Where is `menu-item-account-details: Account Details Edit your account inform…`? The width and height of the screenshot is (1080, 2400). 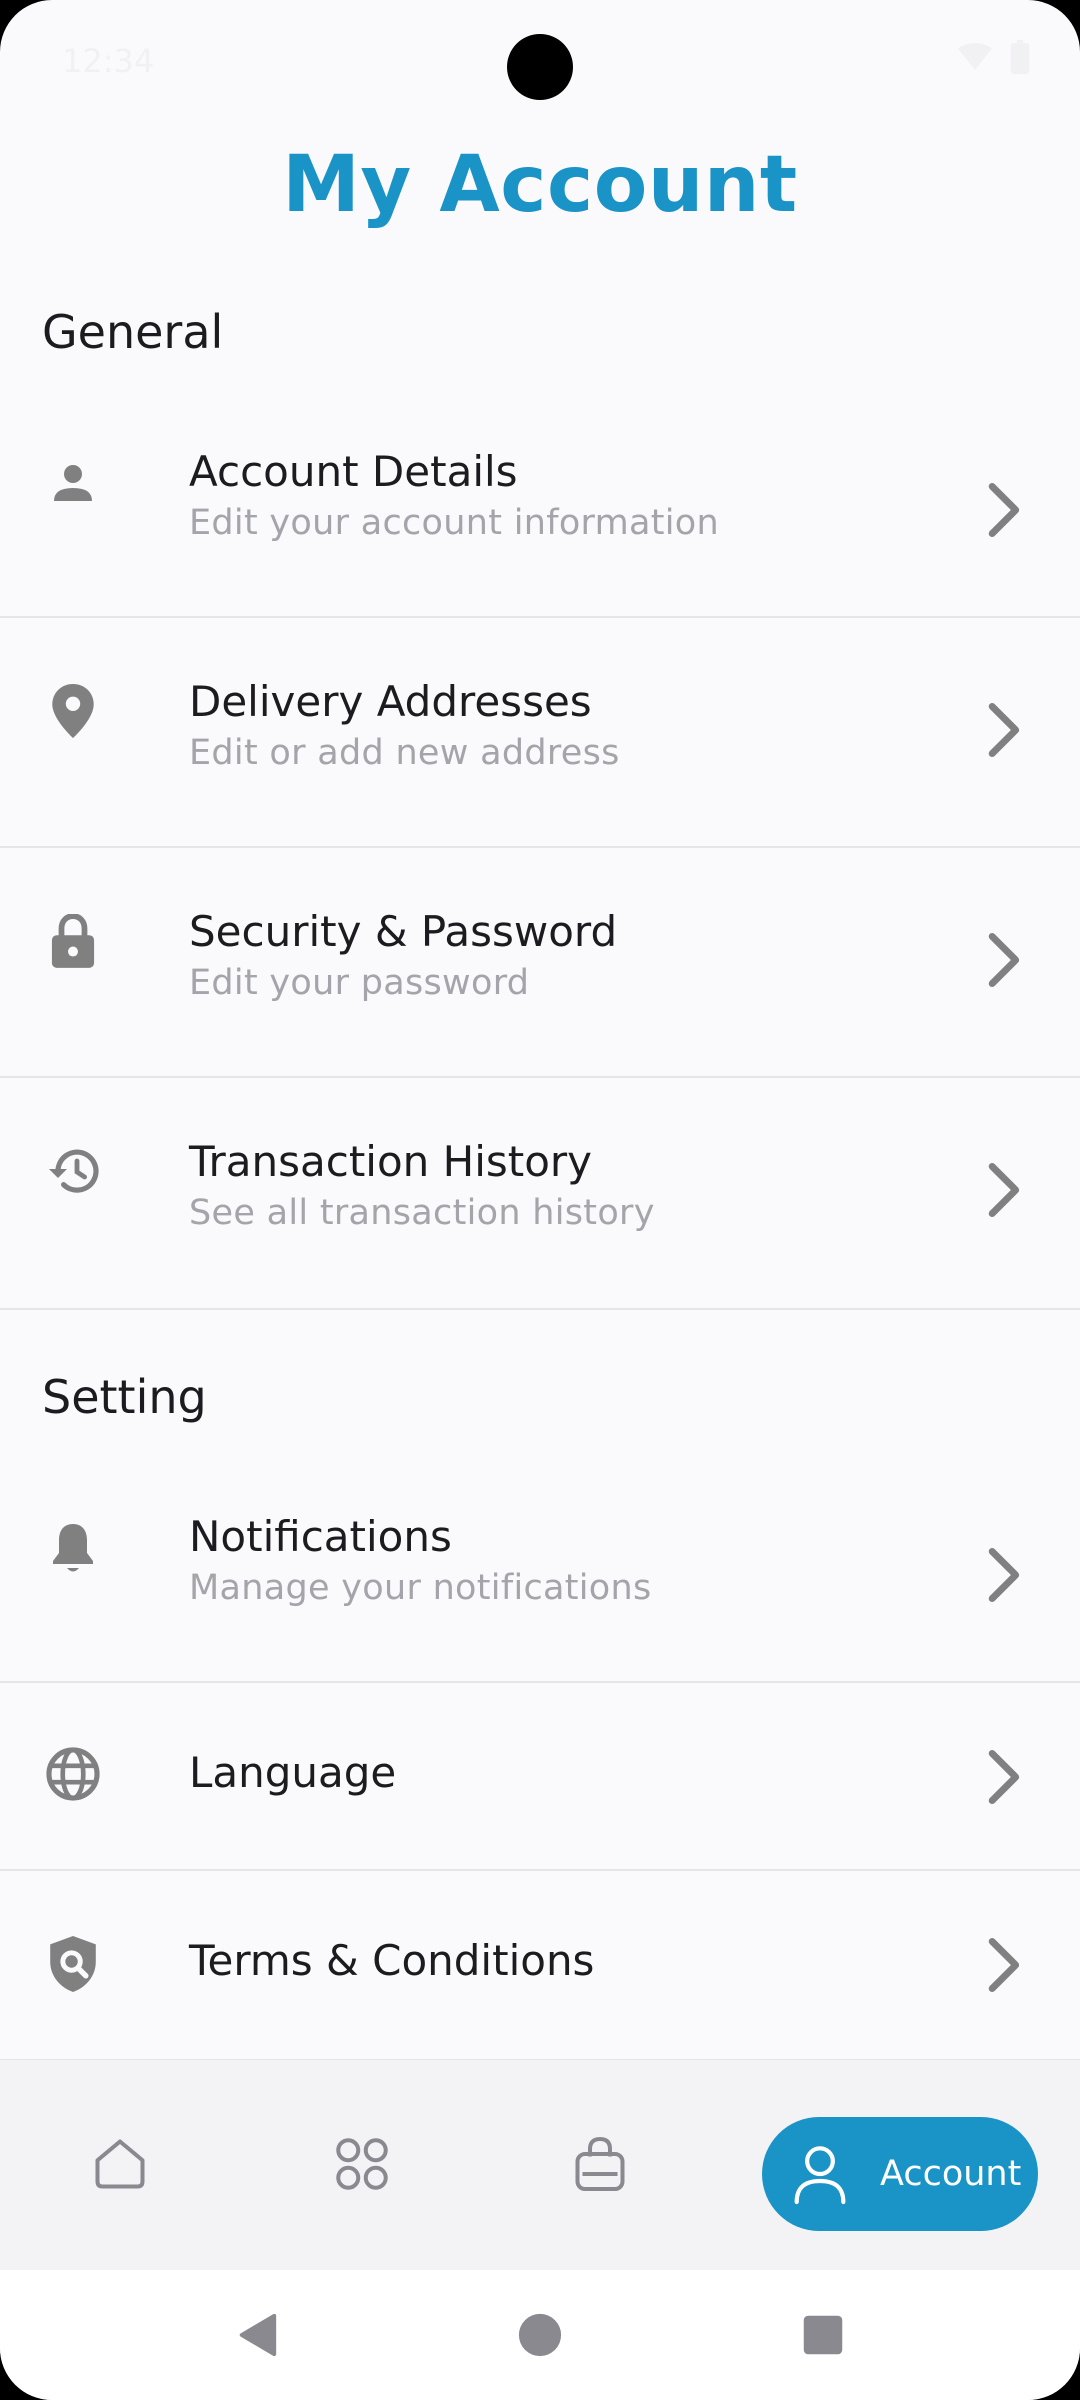
menu-item-account-details: Account Details Edit your account inform… is located at coordinates (540, 514).